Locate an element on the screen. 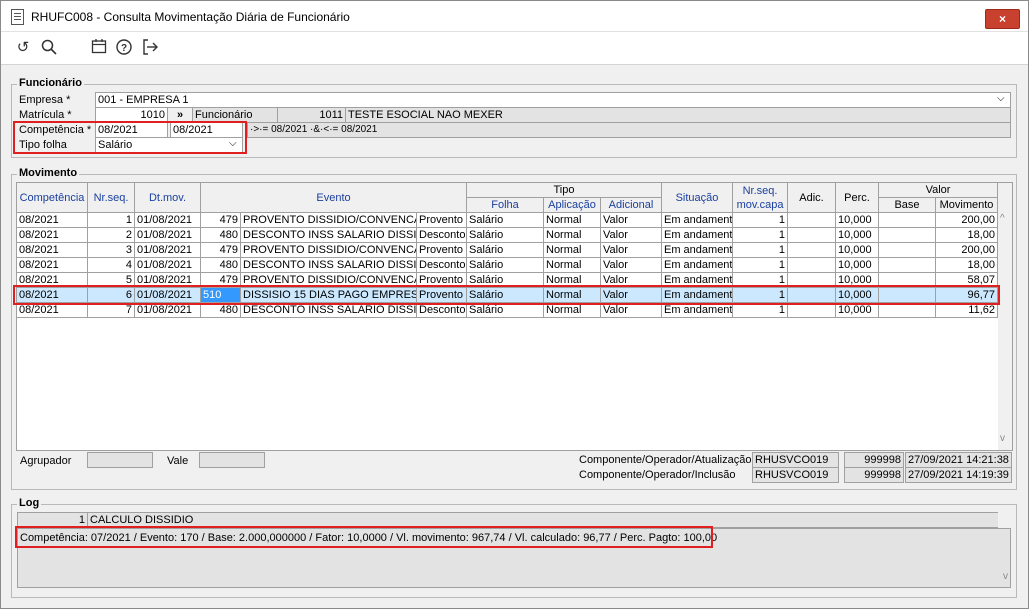 The width and height of the screenshot is (1029, 609). search-icon is located at coordinates (49, 48).